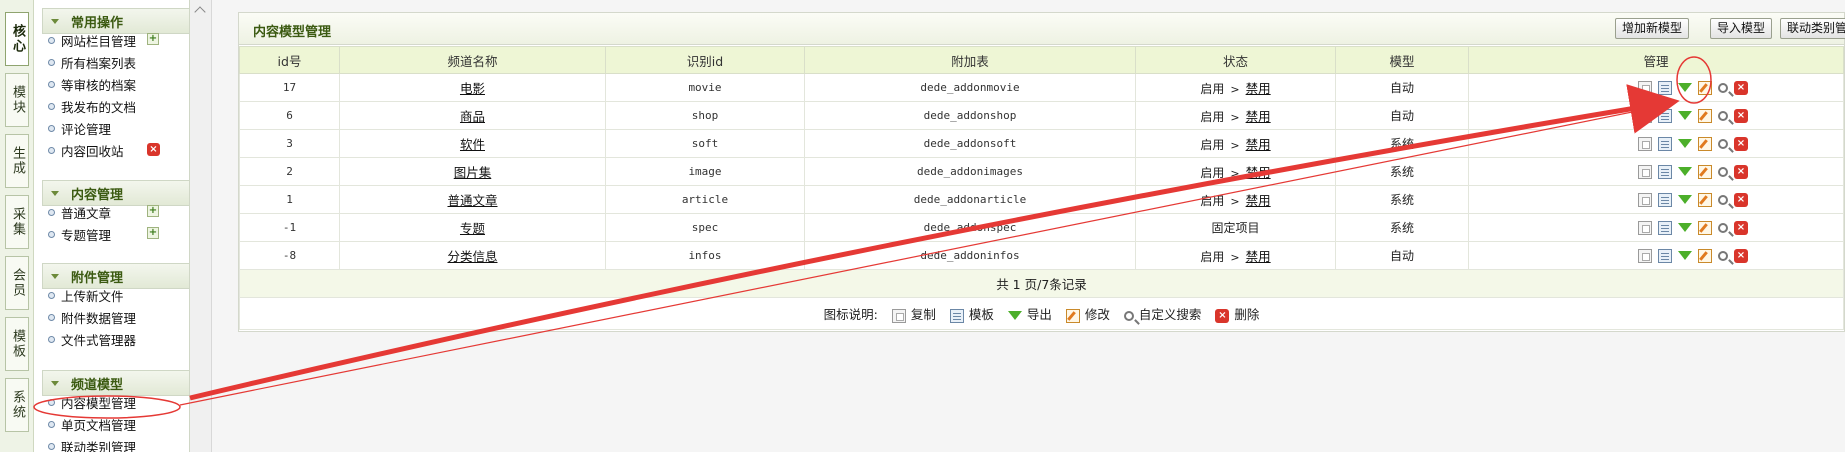  Describe the element at coordinates (86, 150) in the screenshot. I see `sidebar-item: 内容回收站` at that location.